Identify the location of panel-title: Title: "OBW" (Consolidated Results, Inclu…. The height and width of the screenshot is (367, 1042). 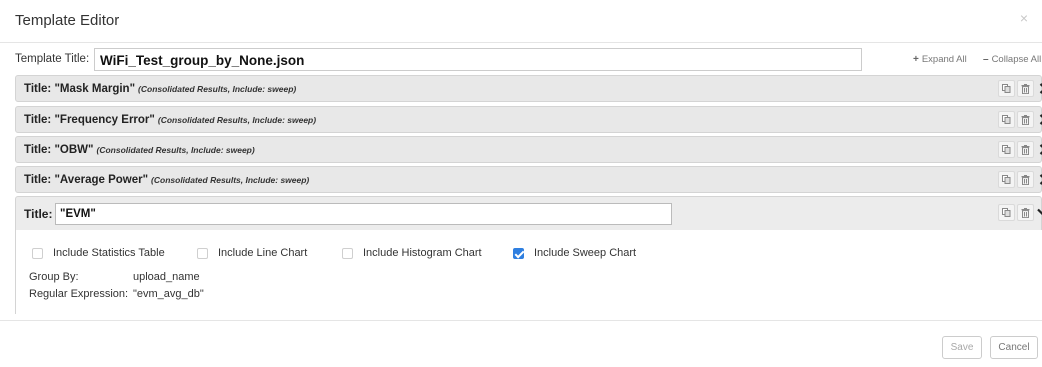
(139, 150).